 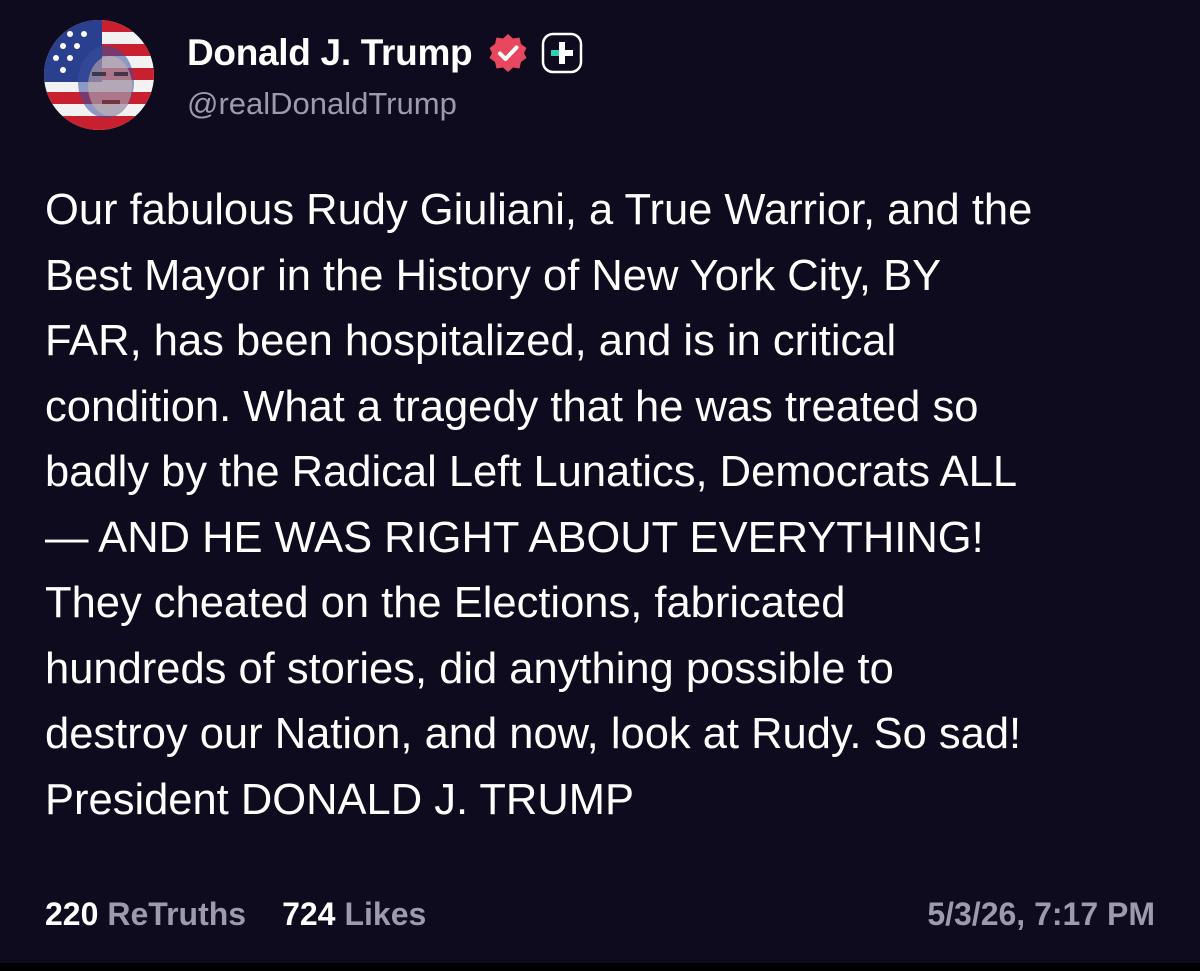 I want to click on retruths-label: ReTruths, so click(x=177, y=914).